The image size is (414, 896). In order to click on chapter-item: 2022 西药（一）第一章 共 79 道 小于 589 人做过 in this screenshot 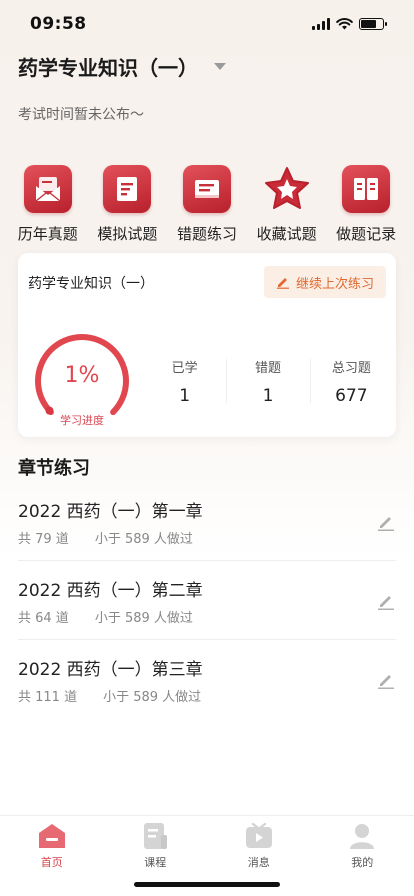, I will do `click(207, 521)`.